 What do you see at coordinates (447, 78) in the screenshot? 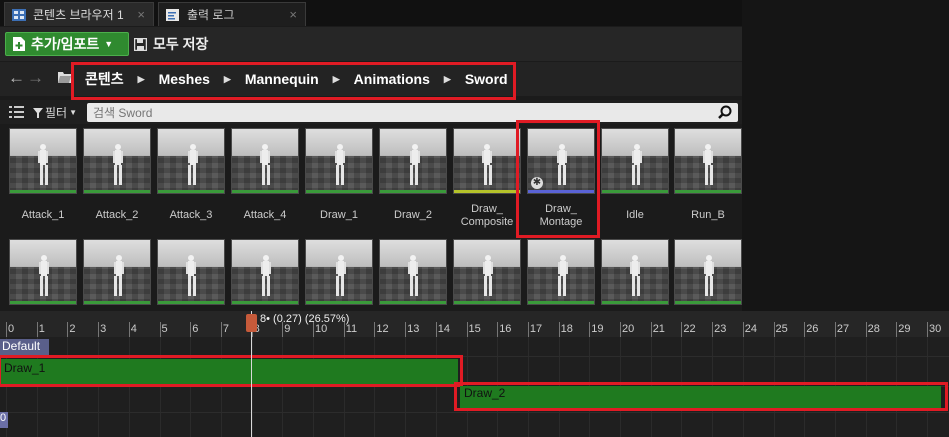
I see `chevron-right-icon: ▶` at bounding box center [447, 78].